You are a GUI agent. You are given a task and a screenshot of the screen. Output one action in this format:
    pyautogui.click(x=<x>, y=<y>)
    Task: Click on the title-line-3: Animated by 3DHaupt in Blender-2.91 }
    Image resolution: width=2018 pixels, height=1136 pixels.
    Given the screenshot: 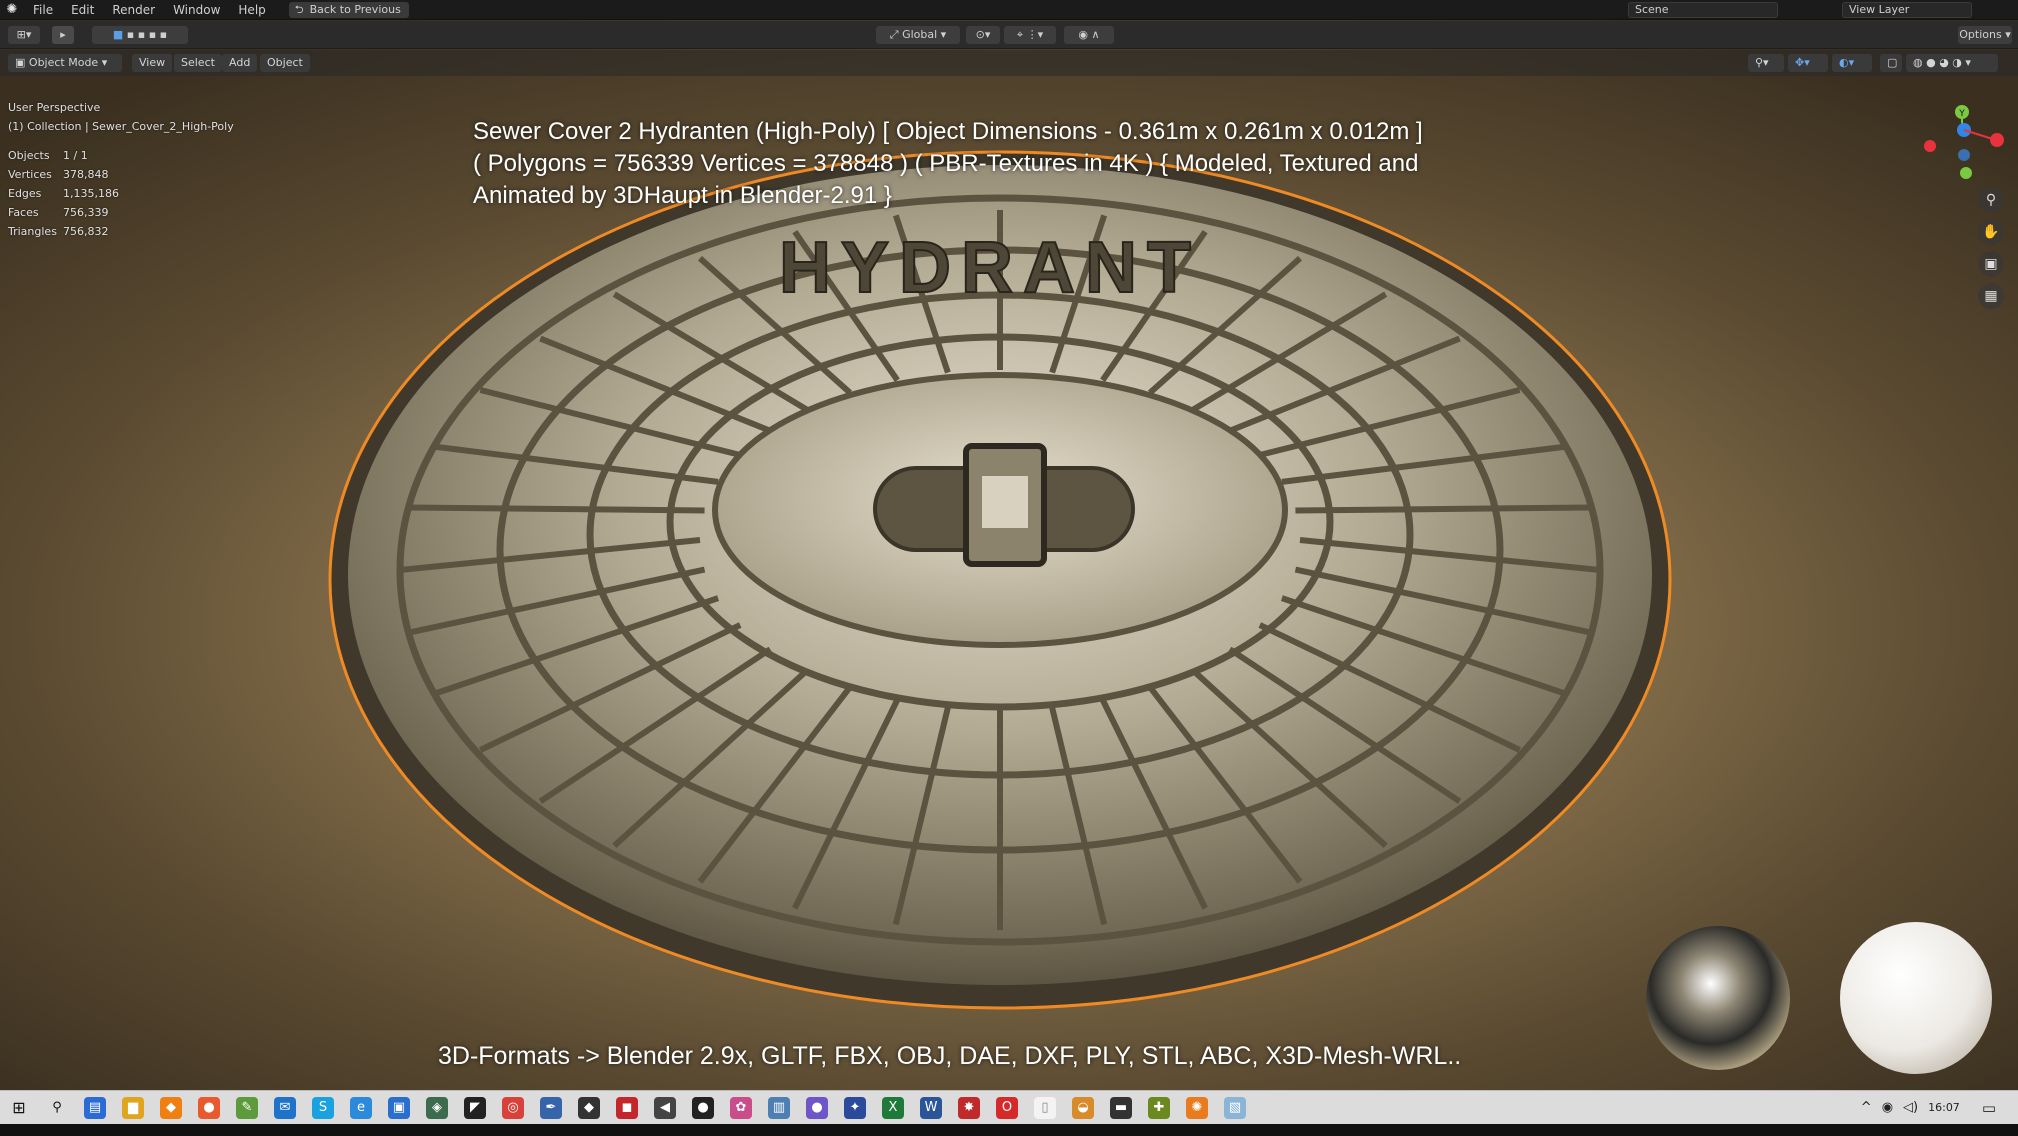 What is the action you would take?
    pyautogui.click(x=682, y=195)
    